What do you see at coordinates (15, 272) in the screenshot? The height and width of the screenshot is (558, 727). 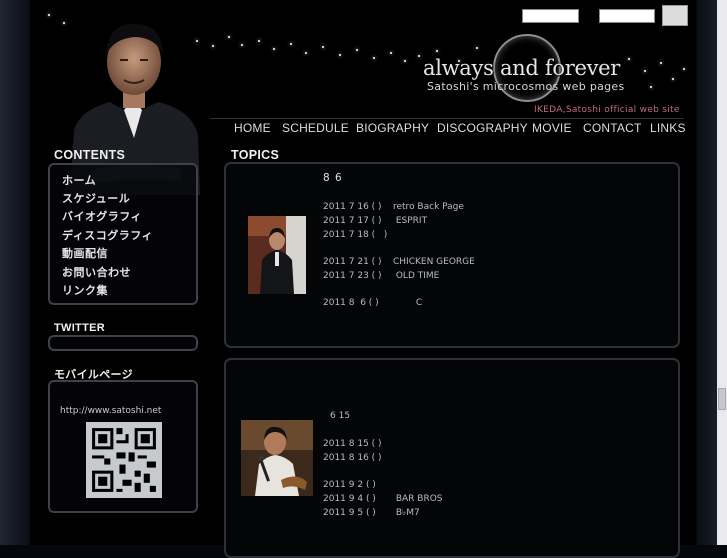 I see `left-gradient-border` at bounding box center [15, 272].